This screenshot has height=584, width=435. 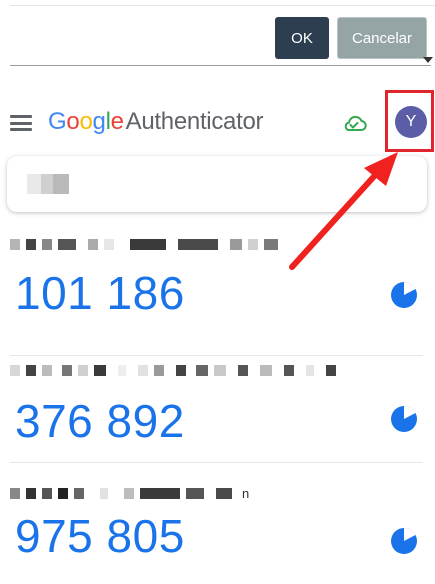 What do you see at coordinates (100, 536) in the screenshot?
I see `otp-code: 975 805` at bounding box center [100, 536].